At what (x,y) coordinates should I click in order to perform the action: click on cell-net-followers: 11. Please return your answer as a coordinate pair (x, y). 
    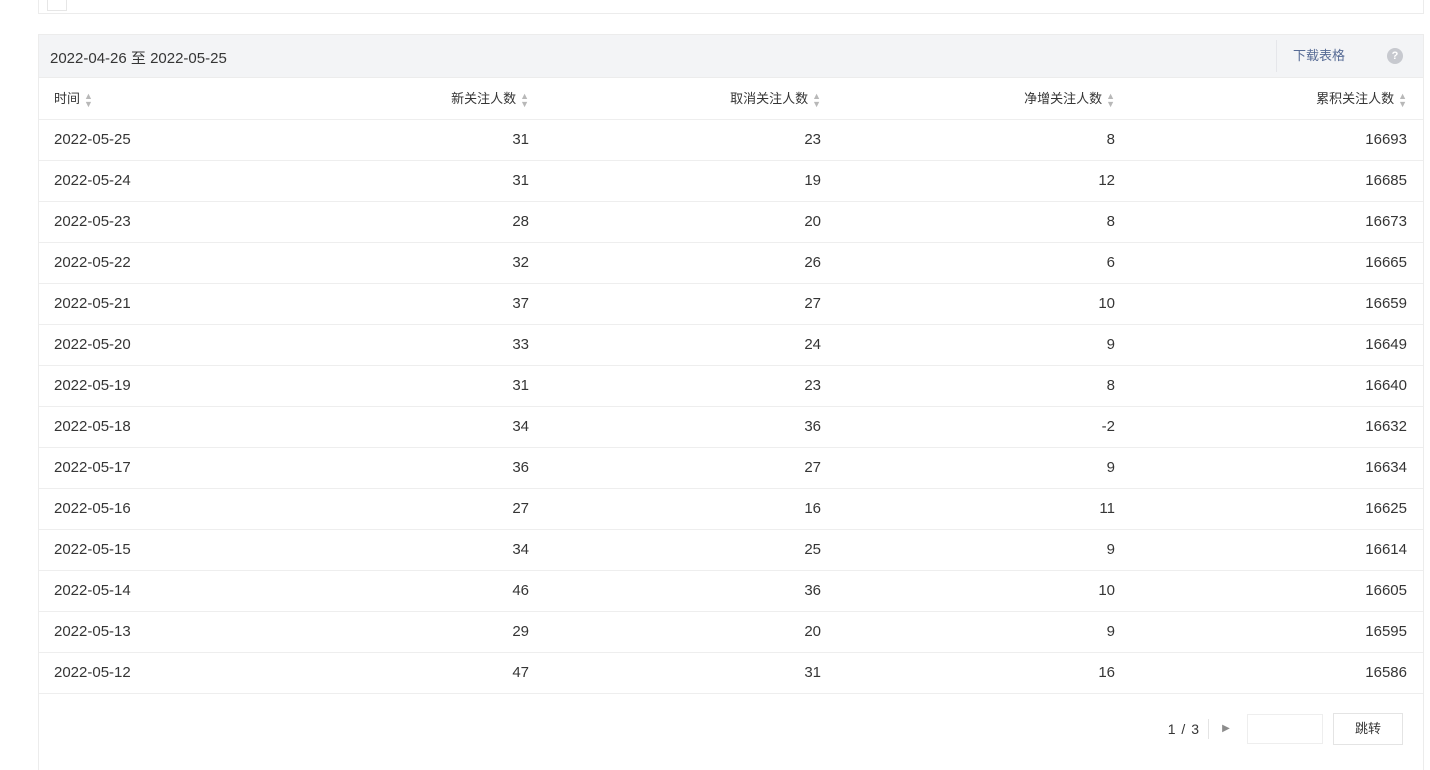
    Looking at the image, I should click on (968, 508).